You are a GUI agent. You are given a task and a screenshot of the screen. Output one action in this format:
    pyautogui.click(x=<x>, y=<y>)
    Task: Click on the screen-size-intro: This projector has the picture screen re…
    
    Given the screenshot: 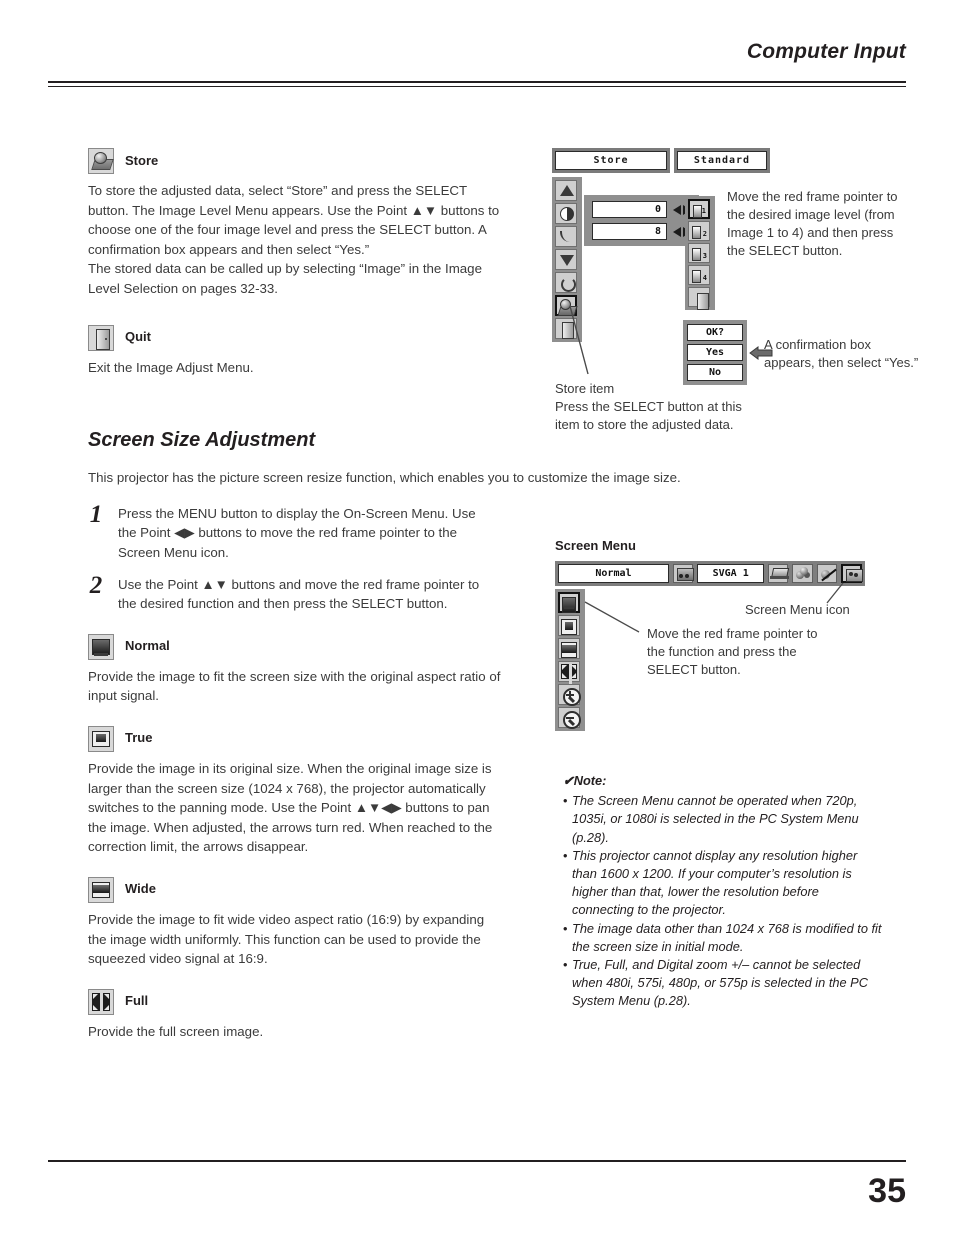 What is the action you would take?
    pyautogui.click(x=384, y=478)
    